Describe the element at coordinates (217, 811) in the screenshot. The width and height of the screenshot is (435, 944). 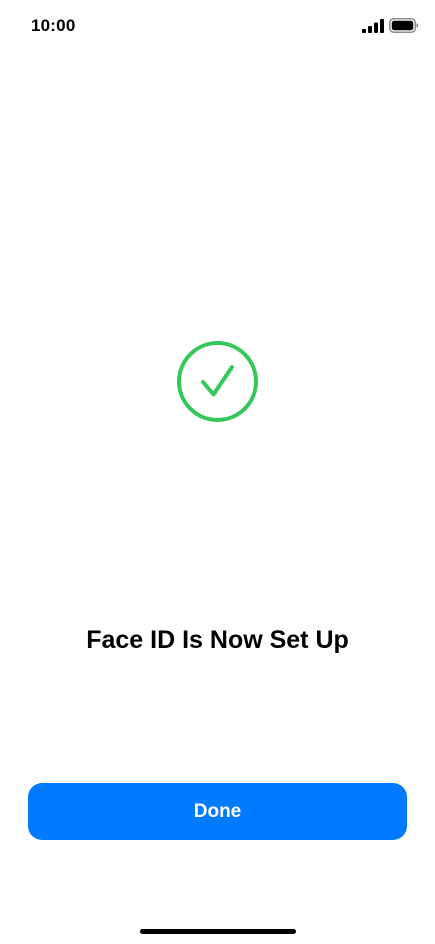
I see `done-button: Done` at that location.